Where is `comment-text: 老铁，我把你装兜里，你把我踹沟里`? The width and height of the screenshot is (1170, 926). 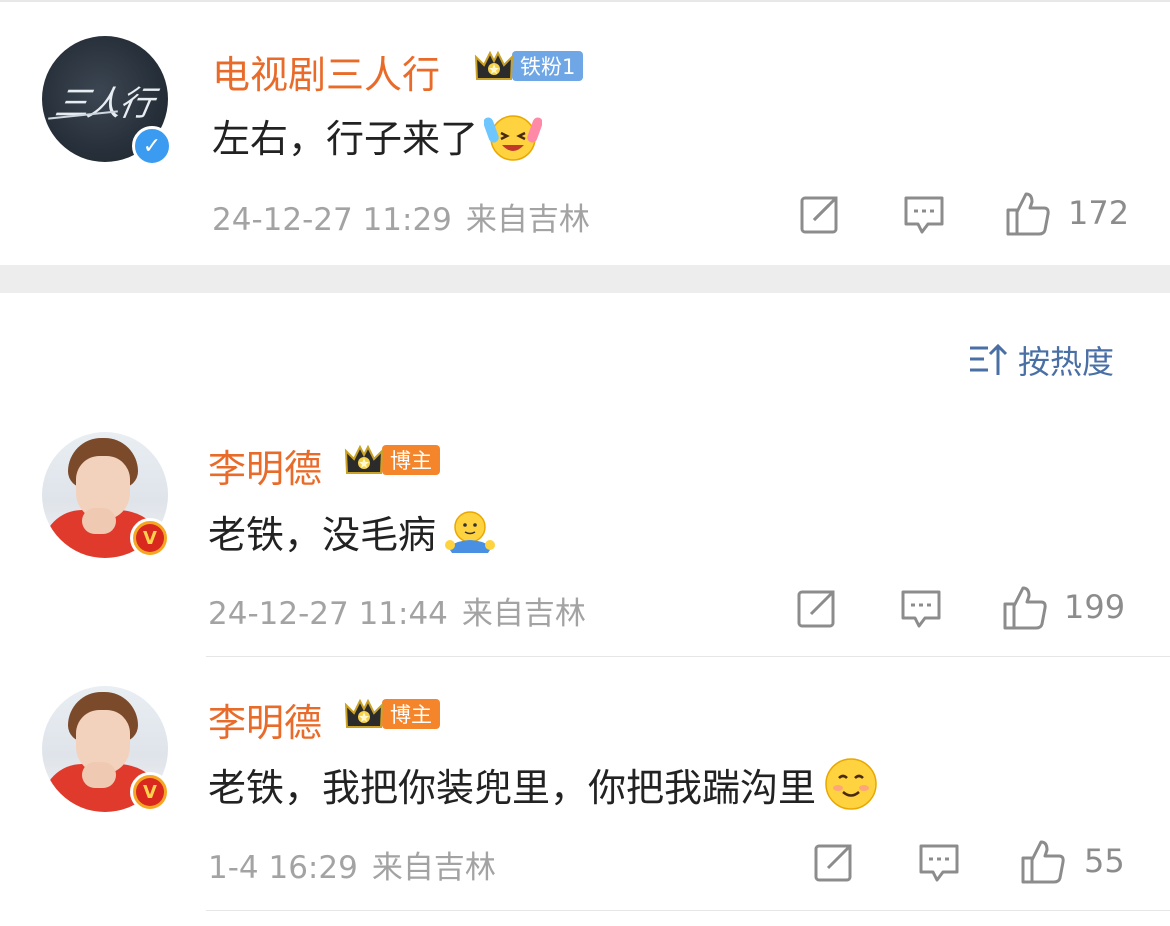
comment-text: 老铁，我把你装兜里，你把我踹沟里 is located at coordinates (544, 784).